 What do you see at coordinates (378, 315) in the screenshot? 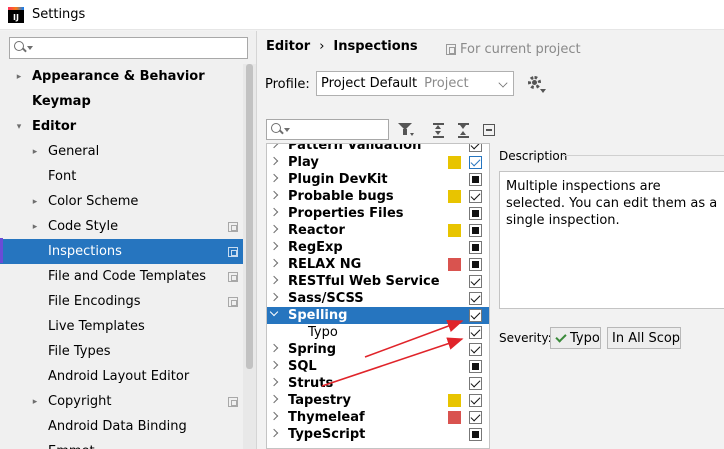
I see `inspection-row: Spelling` at bounding box center [378, 315].